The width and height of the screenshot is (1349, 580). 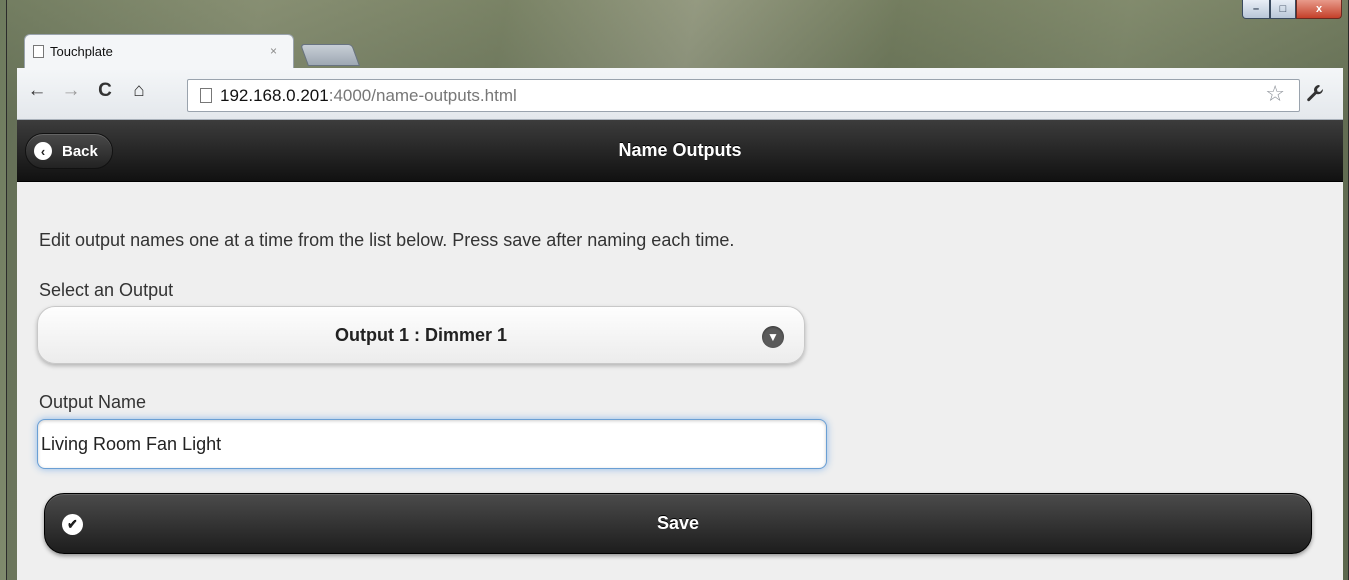 What do you see at coordinates (743, 95) in the screenshot?
I see `address-bar: 192.168.0.201:4000/name-outputs.html` at bounding box center [743, 95].